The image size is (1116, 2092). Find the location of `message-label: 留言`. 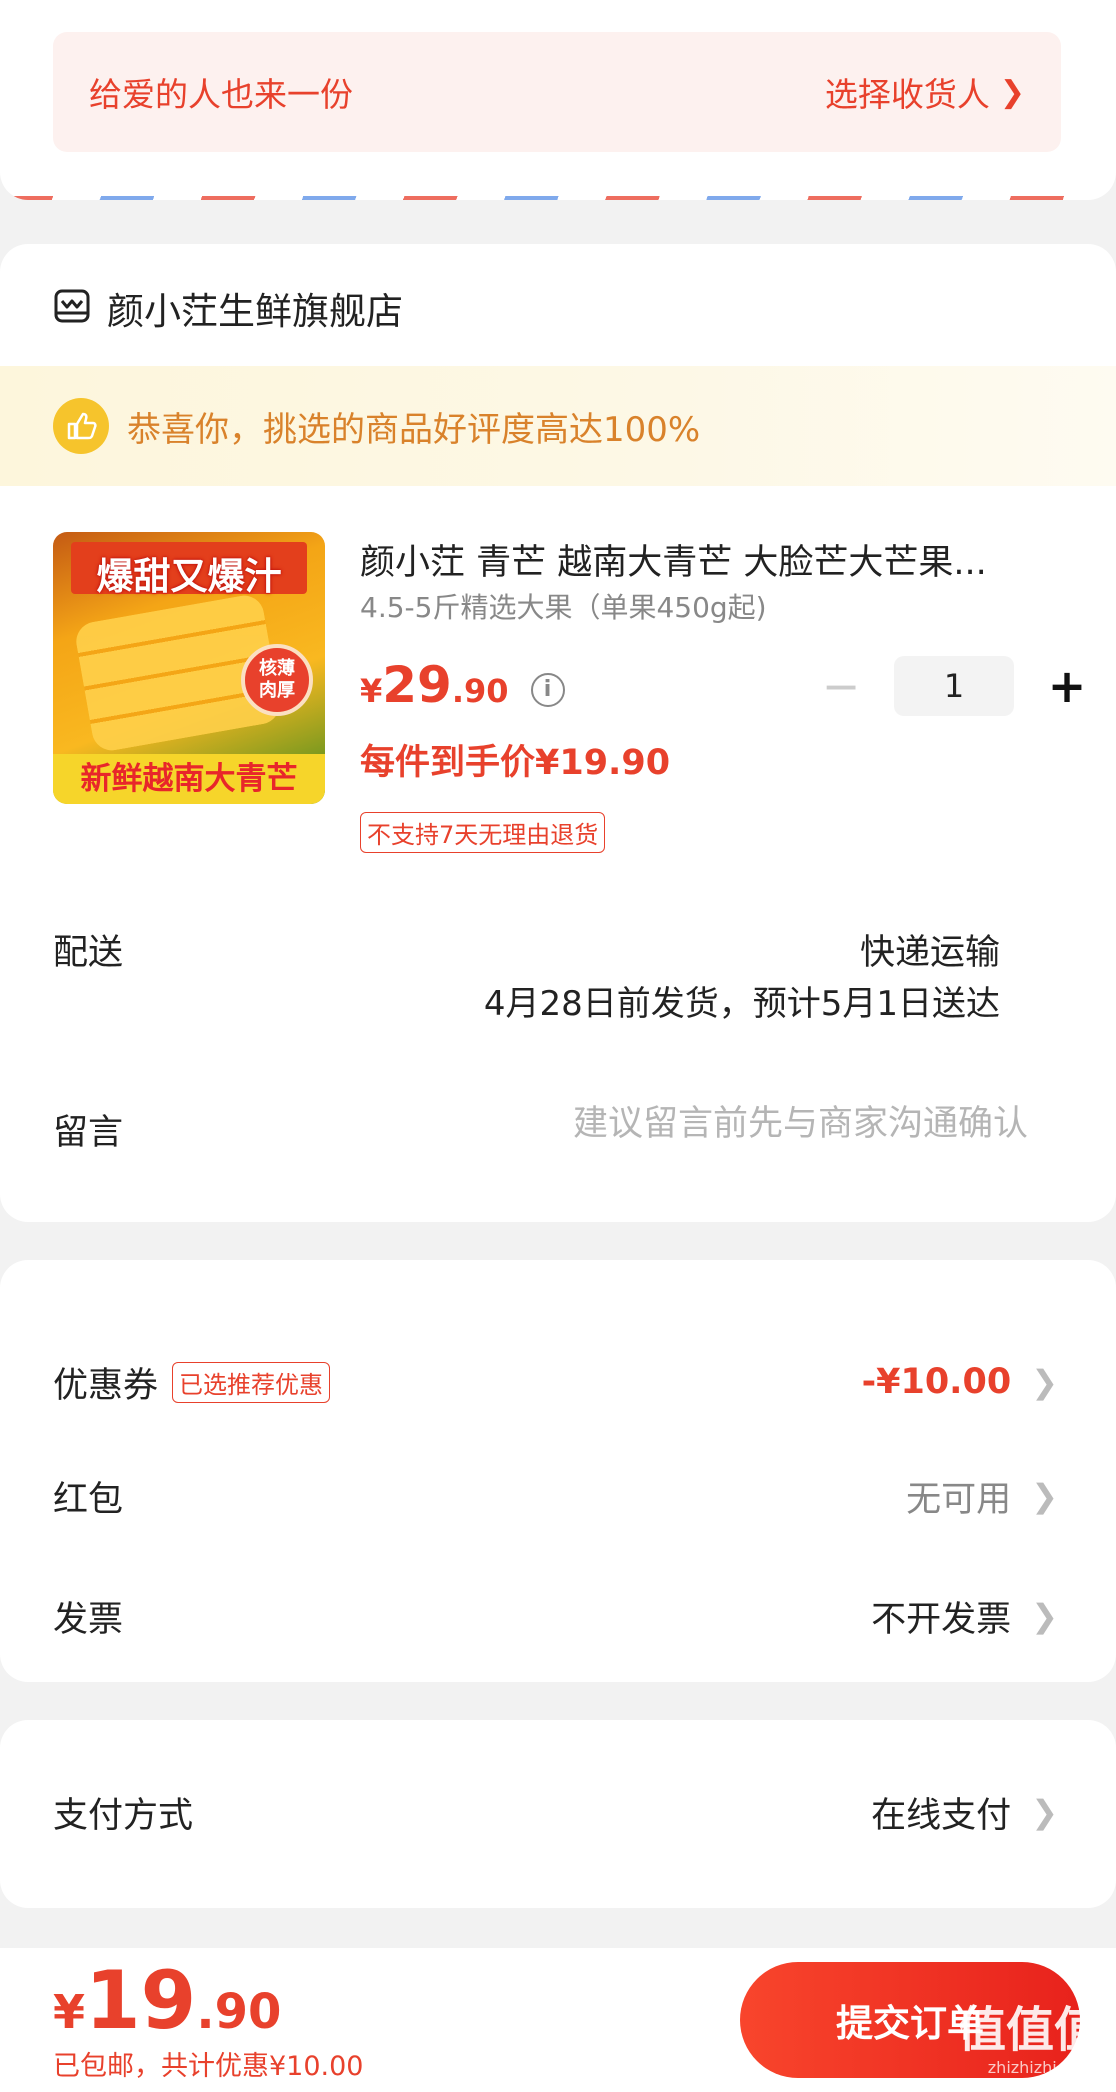

message-label: 留言 is located at coordinates (88, 1133).